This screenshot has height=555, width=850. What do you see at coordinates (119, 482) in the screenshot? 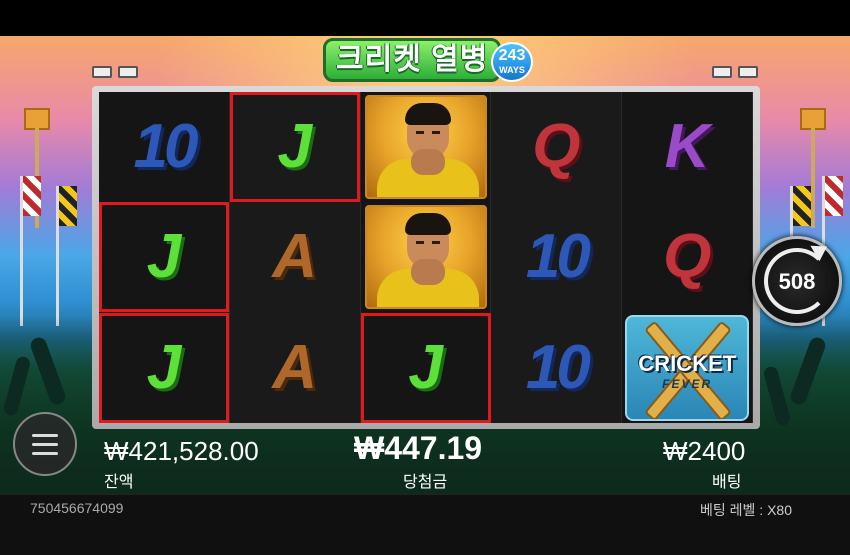
I see `balance-label: 잔액` at bounding box center [119, 482].